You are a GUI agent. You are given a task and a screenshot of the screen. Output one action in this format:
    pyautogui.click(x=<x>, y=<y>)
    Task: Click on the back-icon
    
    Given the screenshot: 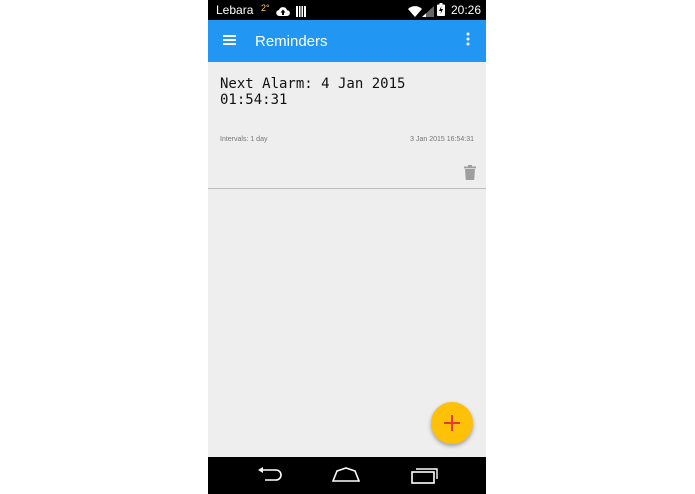 What is the action you would take?
    pyautogui.click(x=270, y=477)
    